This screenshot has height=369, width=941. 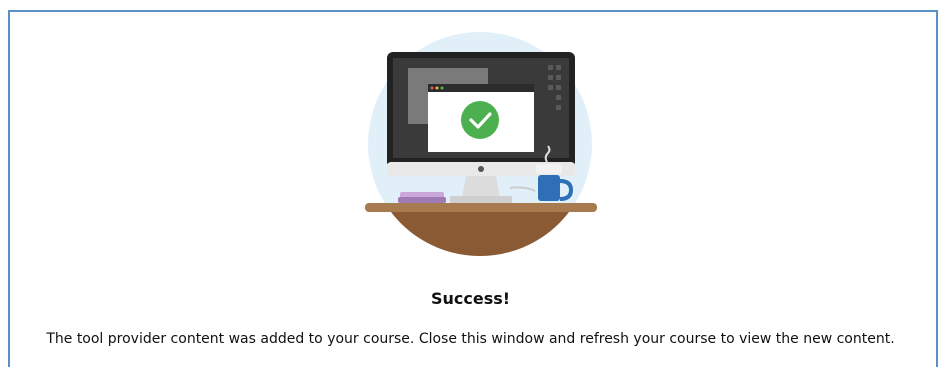 What do you see at coordinates (480, 120) in the screenshot?
I see `checkmark-icon` at bounding box center [480, 120].